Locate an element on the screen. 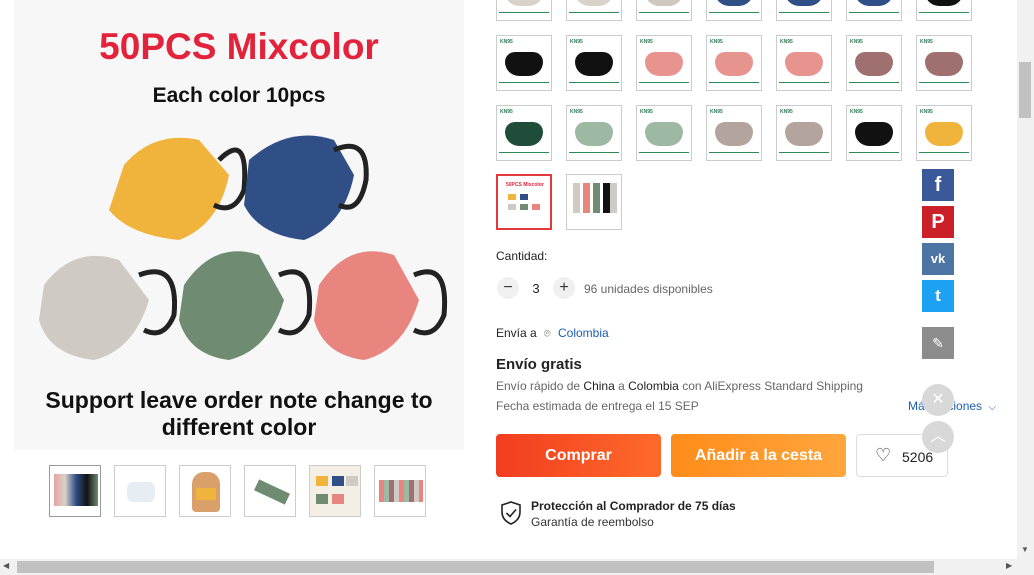 The image size is (1034, 575). close-icon: ✕ is located at coordinates (938, 400).